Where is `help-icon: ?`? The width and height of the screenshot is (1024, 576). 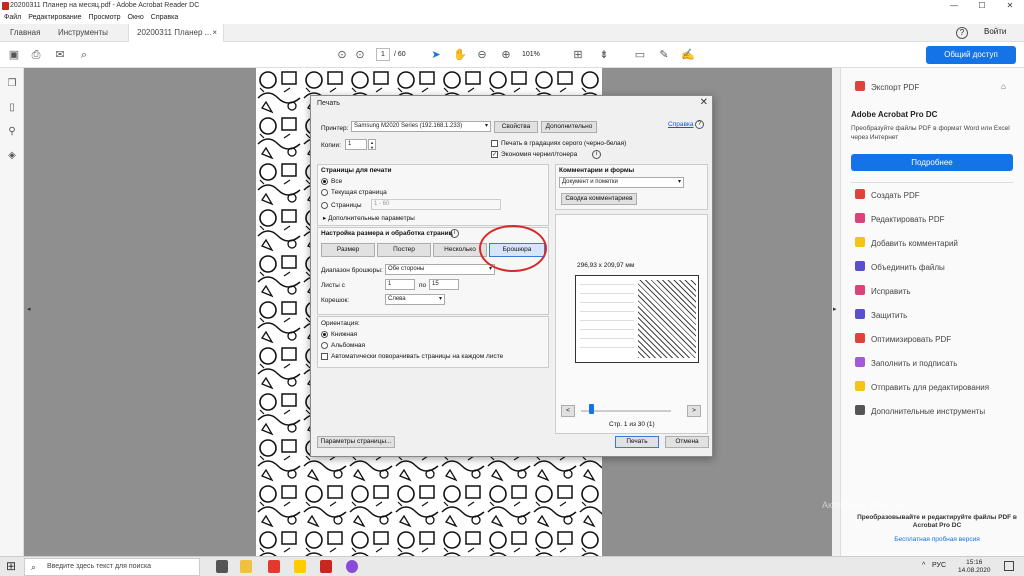 help-icon: ? is located at coordinates (962, 33).